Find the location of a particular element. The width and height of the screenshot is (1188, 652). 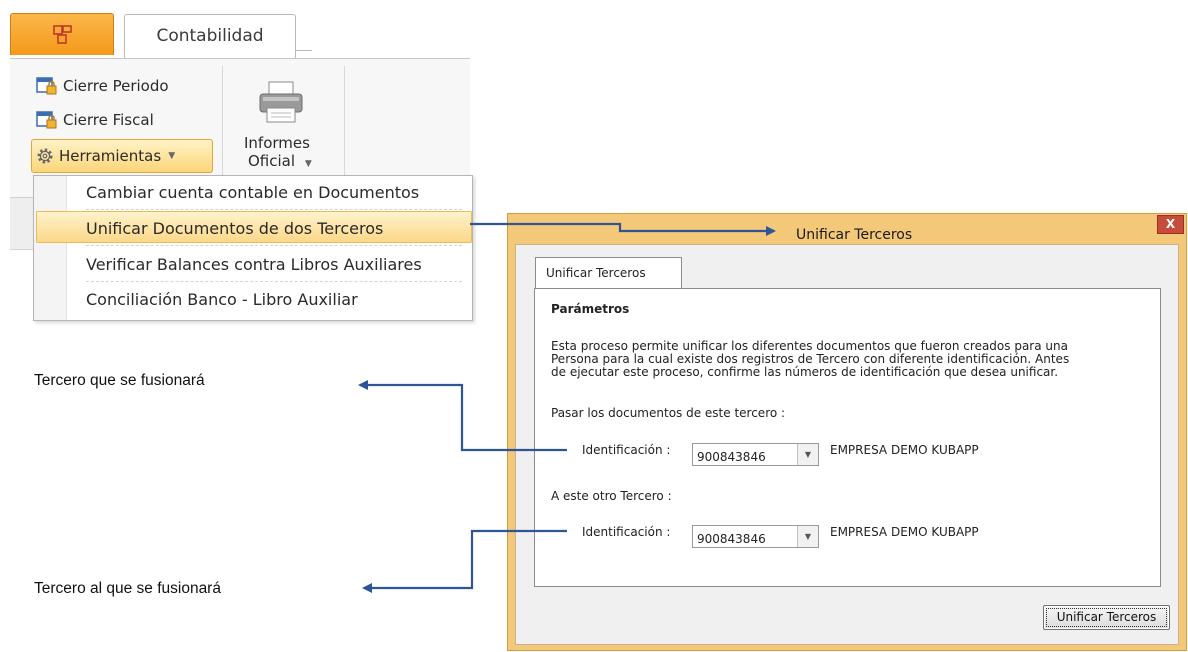

arrow-first-tercero is located at coordinates (462, 416).